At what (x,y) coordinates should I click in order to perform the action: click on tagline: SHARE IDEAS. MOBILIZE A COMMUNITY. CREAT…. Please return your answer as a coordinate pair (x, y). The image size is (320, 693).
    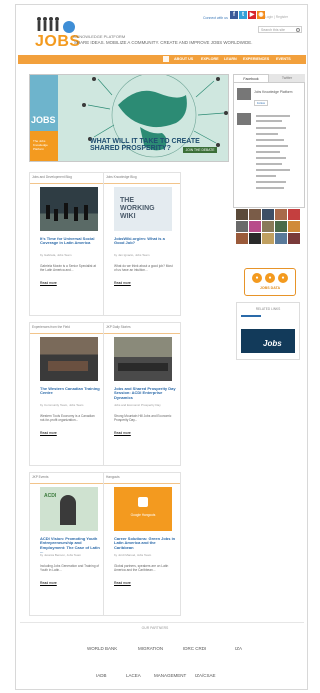
    Looking at the image, I should click on (163, 42).